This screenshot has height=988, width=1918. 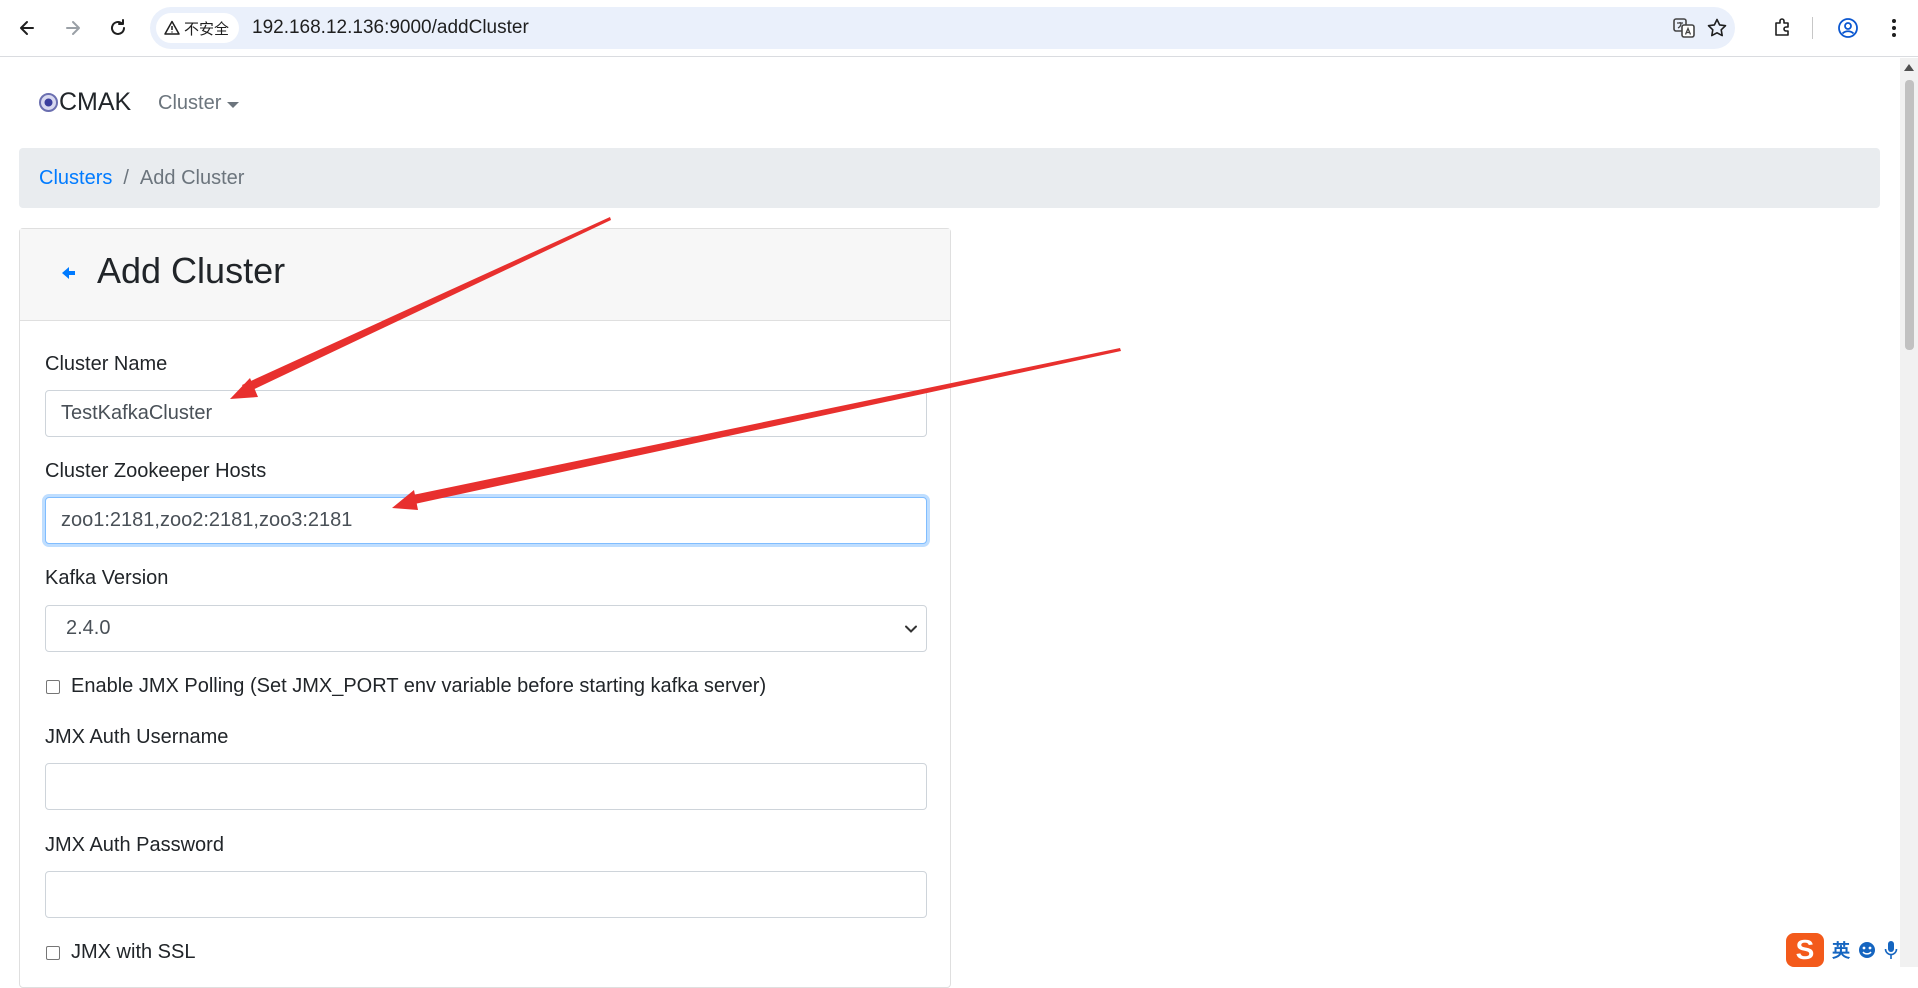 I want to click on jmx-polling-checkbox, so click(x=53, y=686).